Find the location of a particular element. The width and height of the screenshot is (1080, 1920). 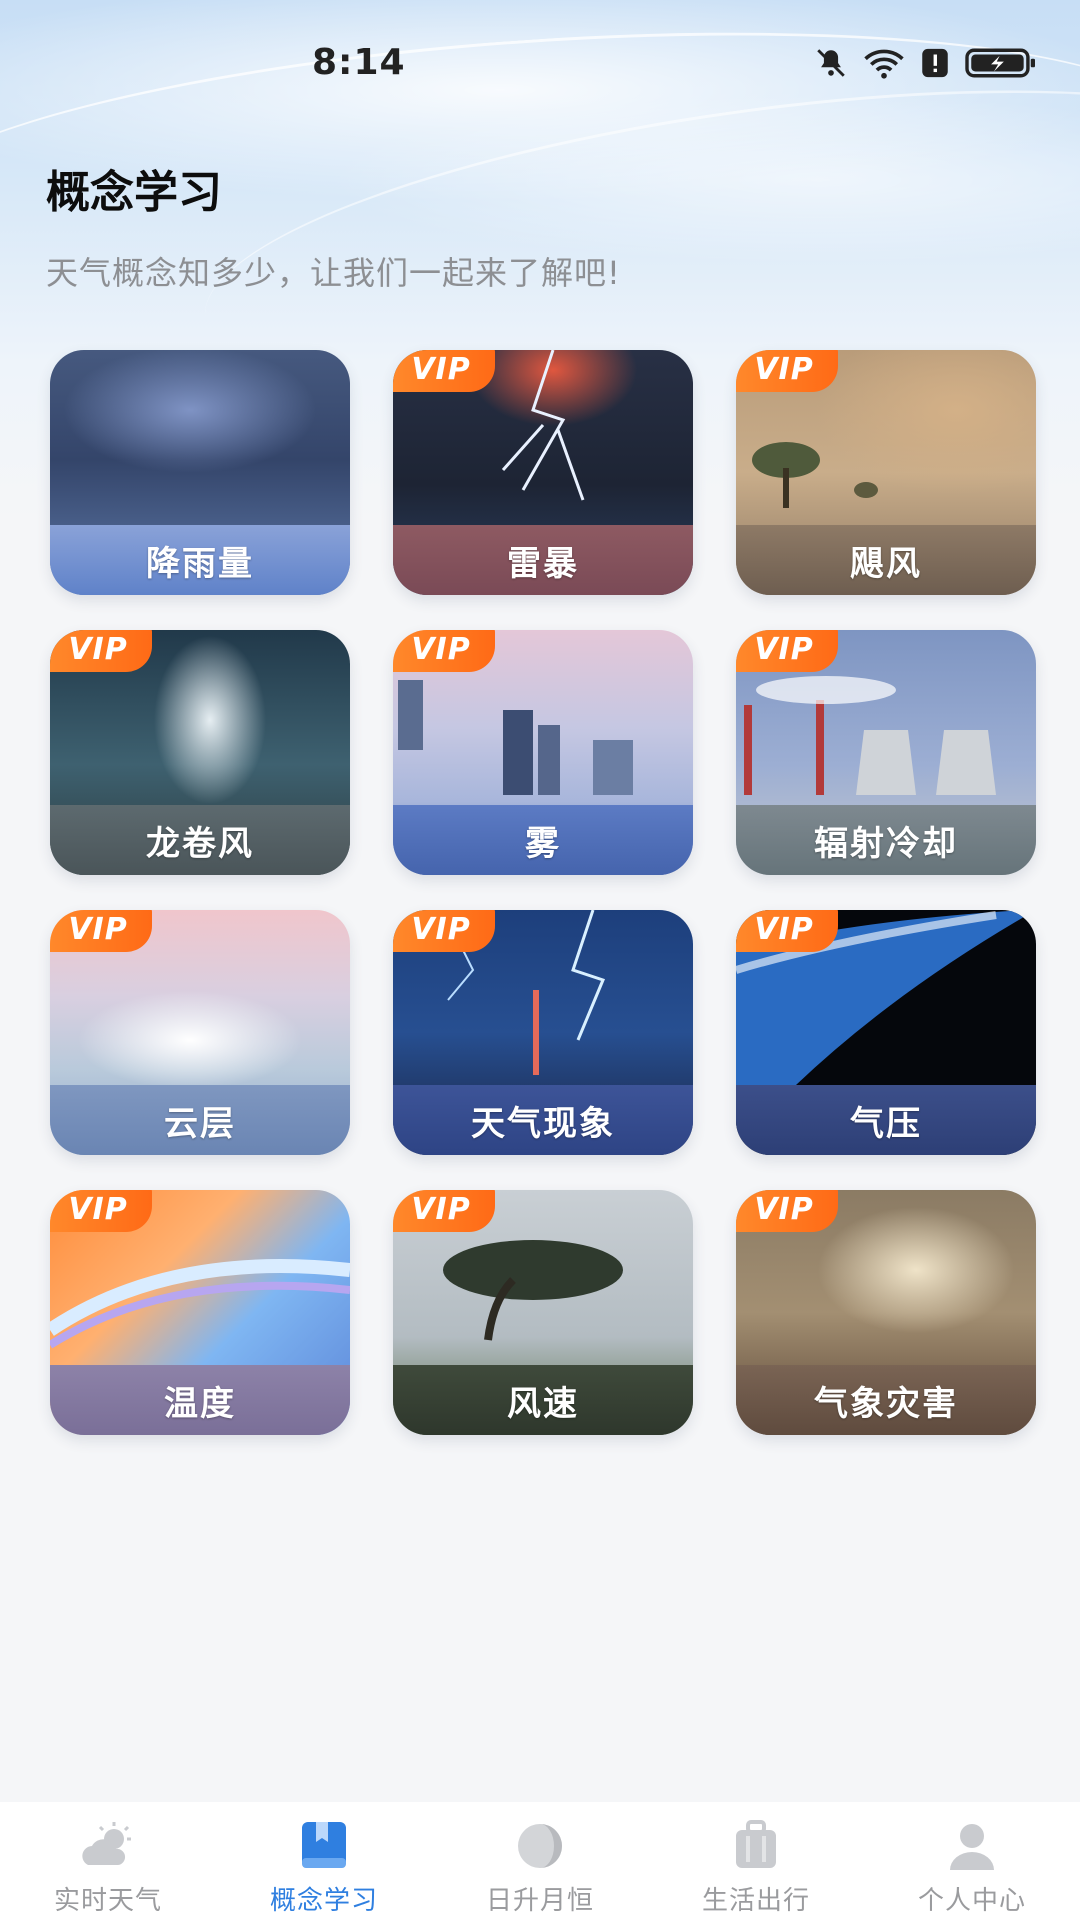

card-label: 降雨量 is located at coordinates (200, 563).